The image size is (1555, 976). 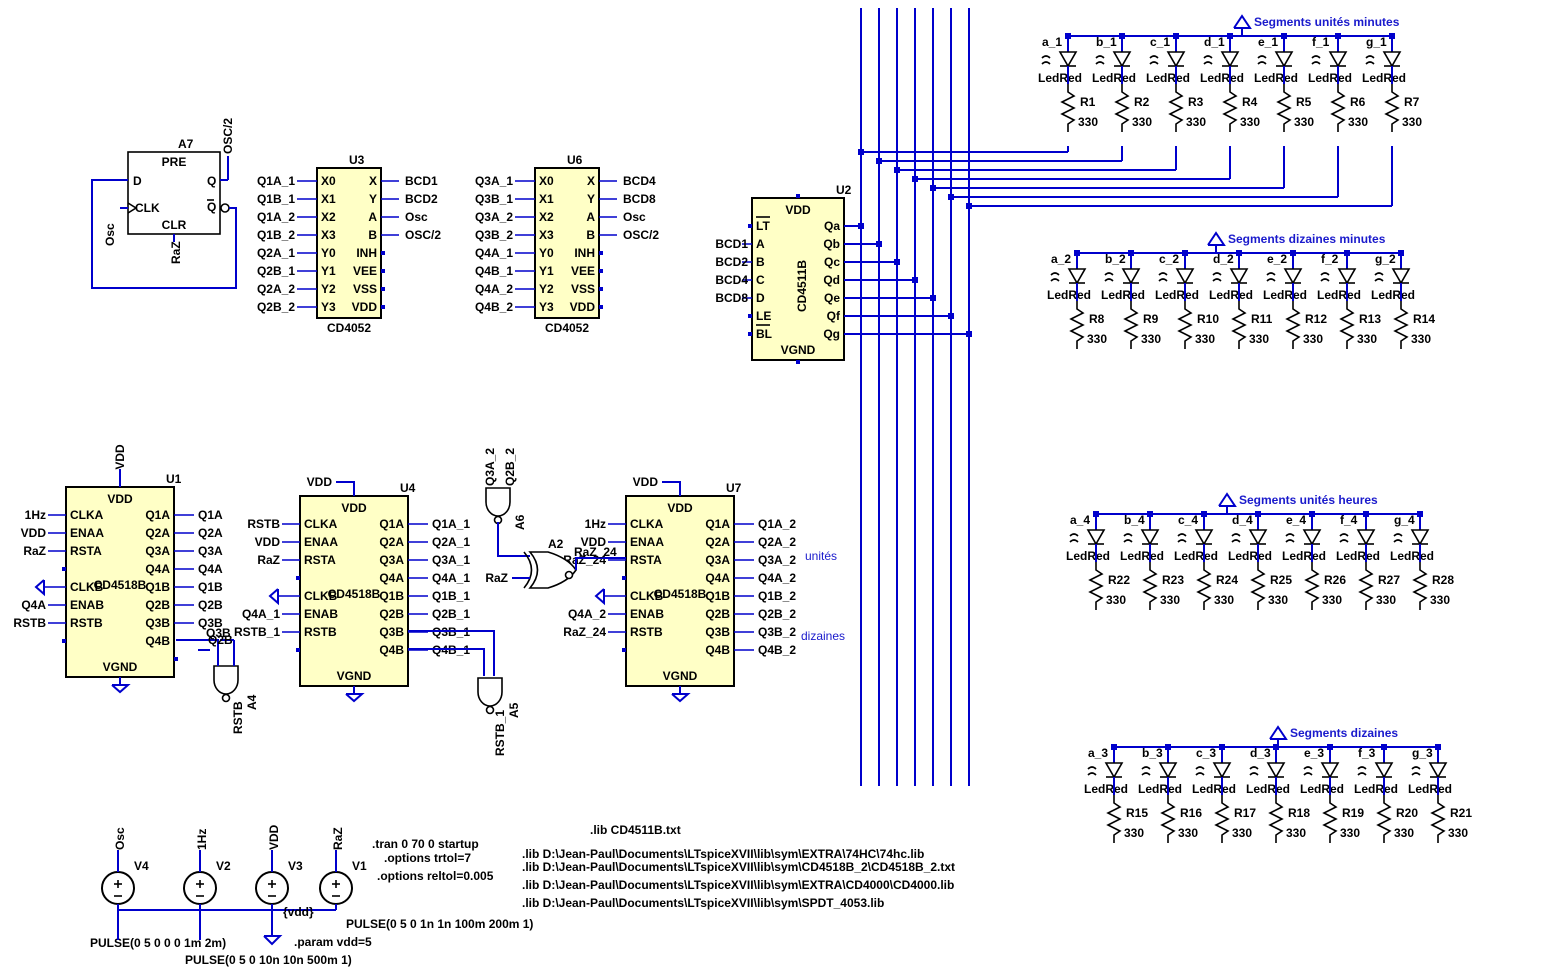 What do you see at coordinates (1412, 538) in the screenshot?
I see `led-g_4: g_4 LedRed` at bounding box center [1412, 538].